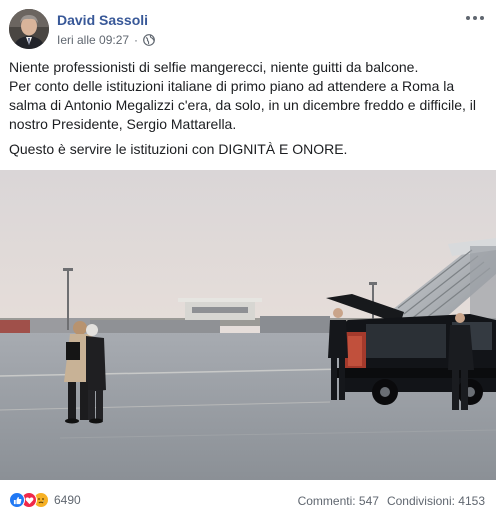 The image size is (496, 520). I want to click on like-icon, so click(17, 500).